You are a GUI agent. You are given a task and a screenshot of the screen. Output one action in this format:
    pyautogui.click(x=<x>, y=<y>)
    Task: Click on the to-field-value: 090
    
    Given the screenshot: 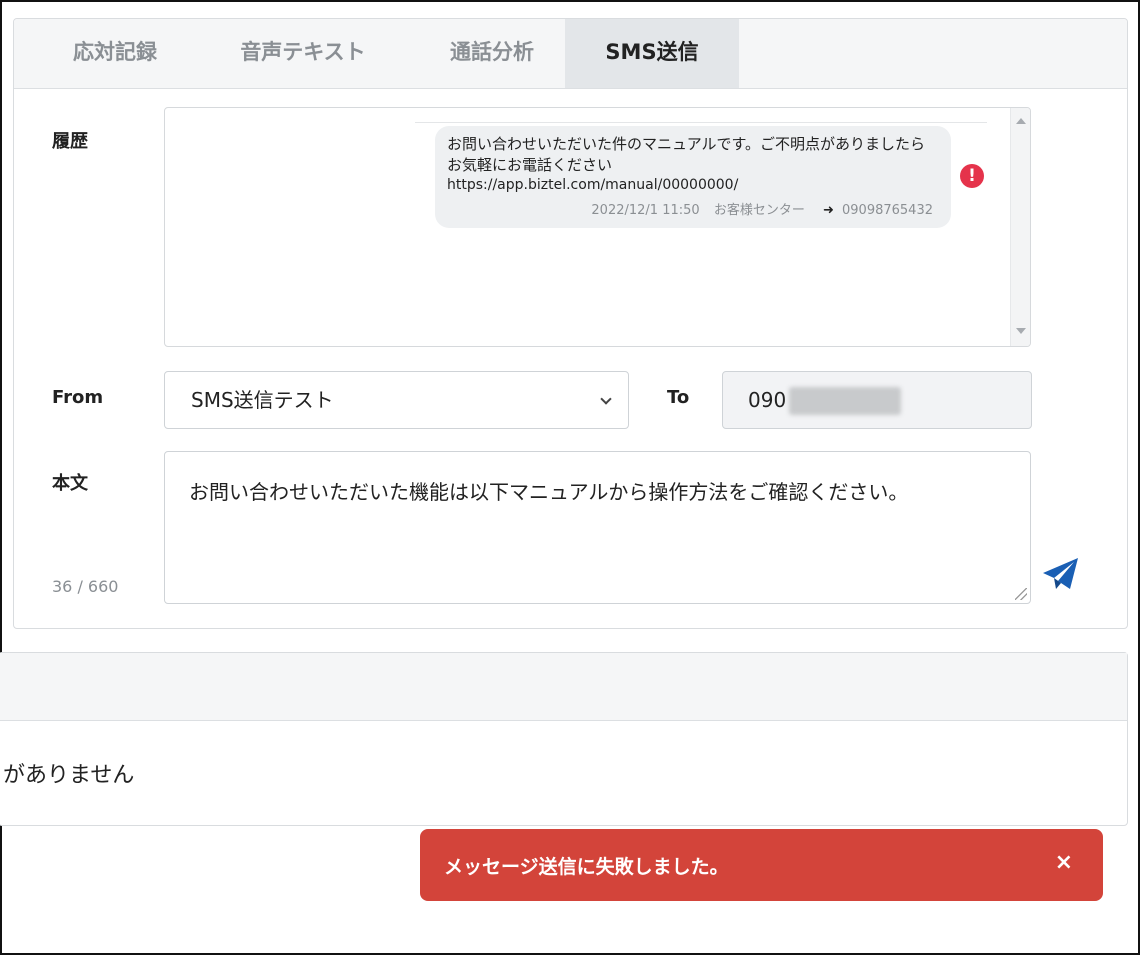 What is the action you would take?
    pyautogui.click(x=767, y=400)
    